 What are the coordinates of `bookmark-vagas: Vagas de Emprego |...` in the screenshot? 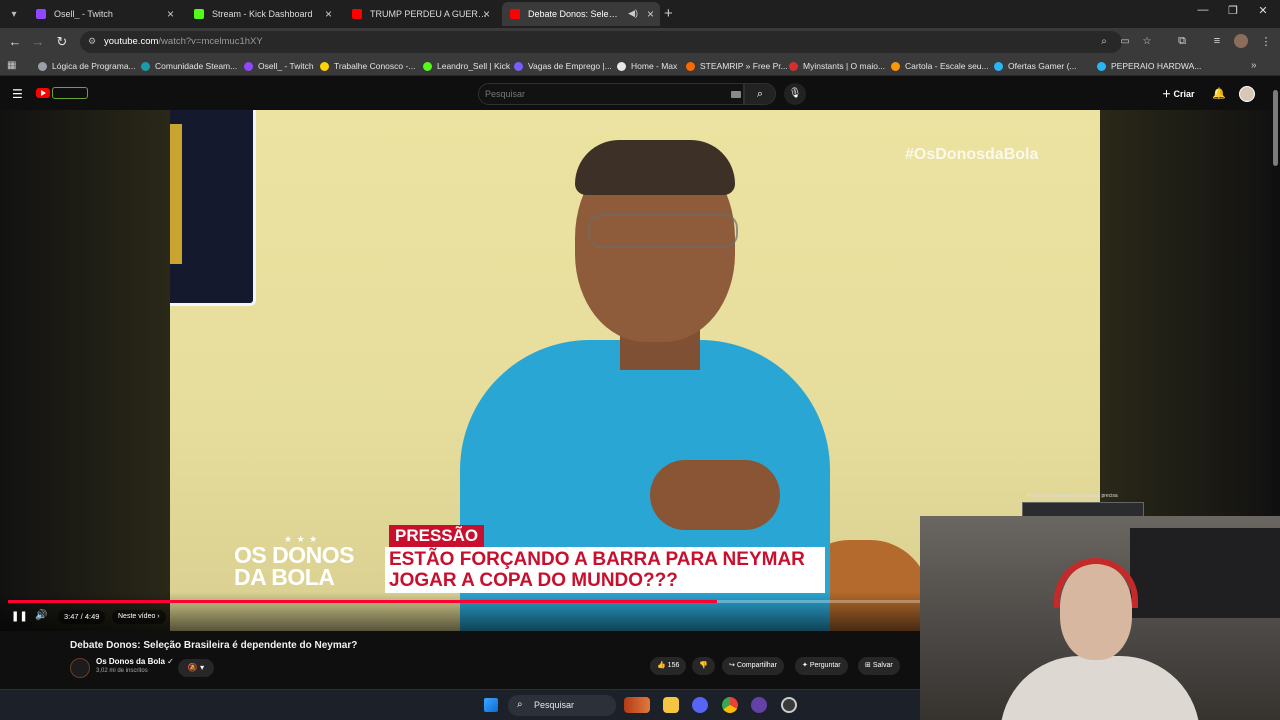 It's located at (563, 66).